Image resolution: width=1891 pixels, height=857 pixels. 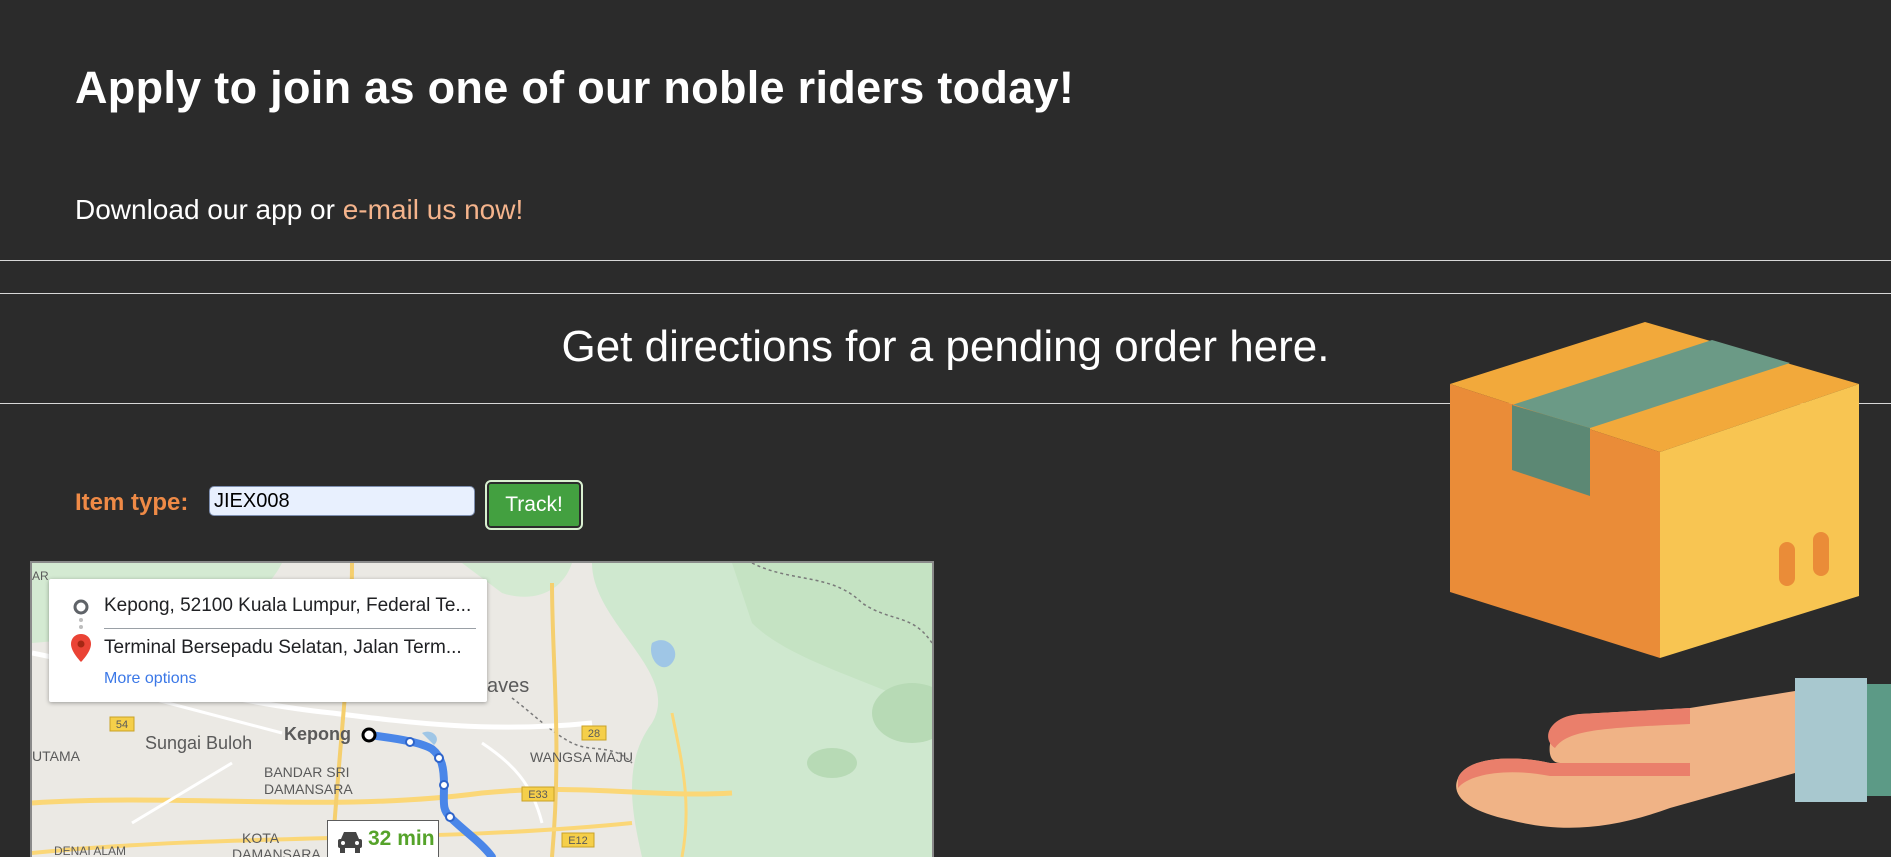 What do you see at coordinates (81, 623) in the screenshot?
I see `route-dots-icon` at bounding box center [81, 623].